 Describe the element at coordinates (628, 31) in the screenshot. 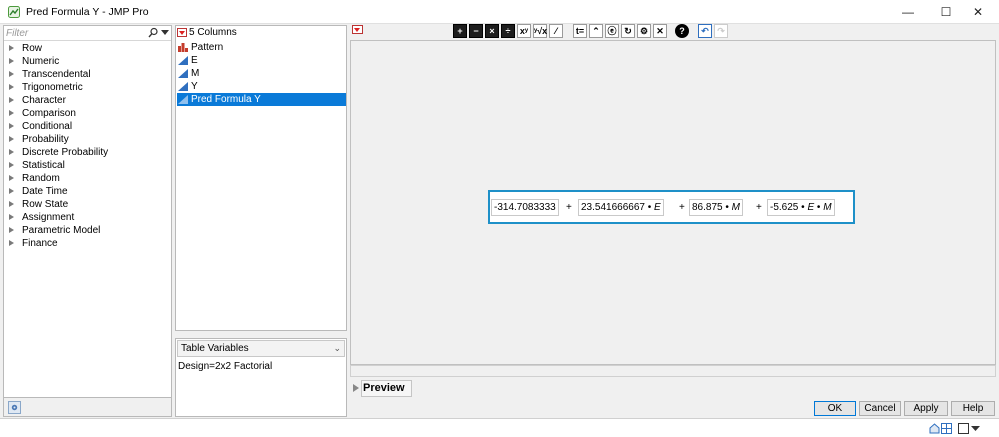

I see `refresh-button: ↻` at that location.